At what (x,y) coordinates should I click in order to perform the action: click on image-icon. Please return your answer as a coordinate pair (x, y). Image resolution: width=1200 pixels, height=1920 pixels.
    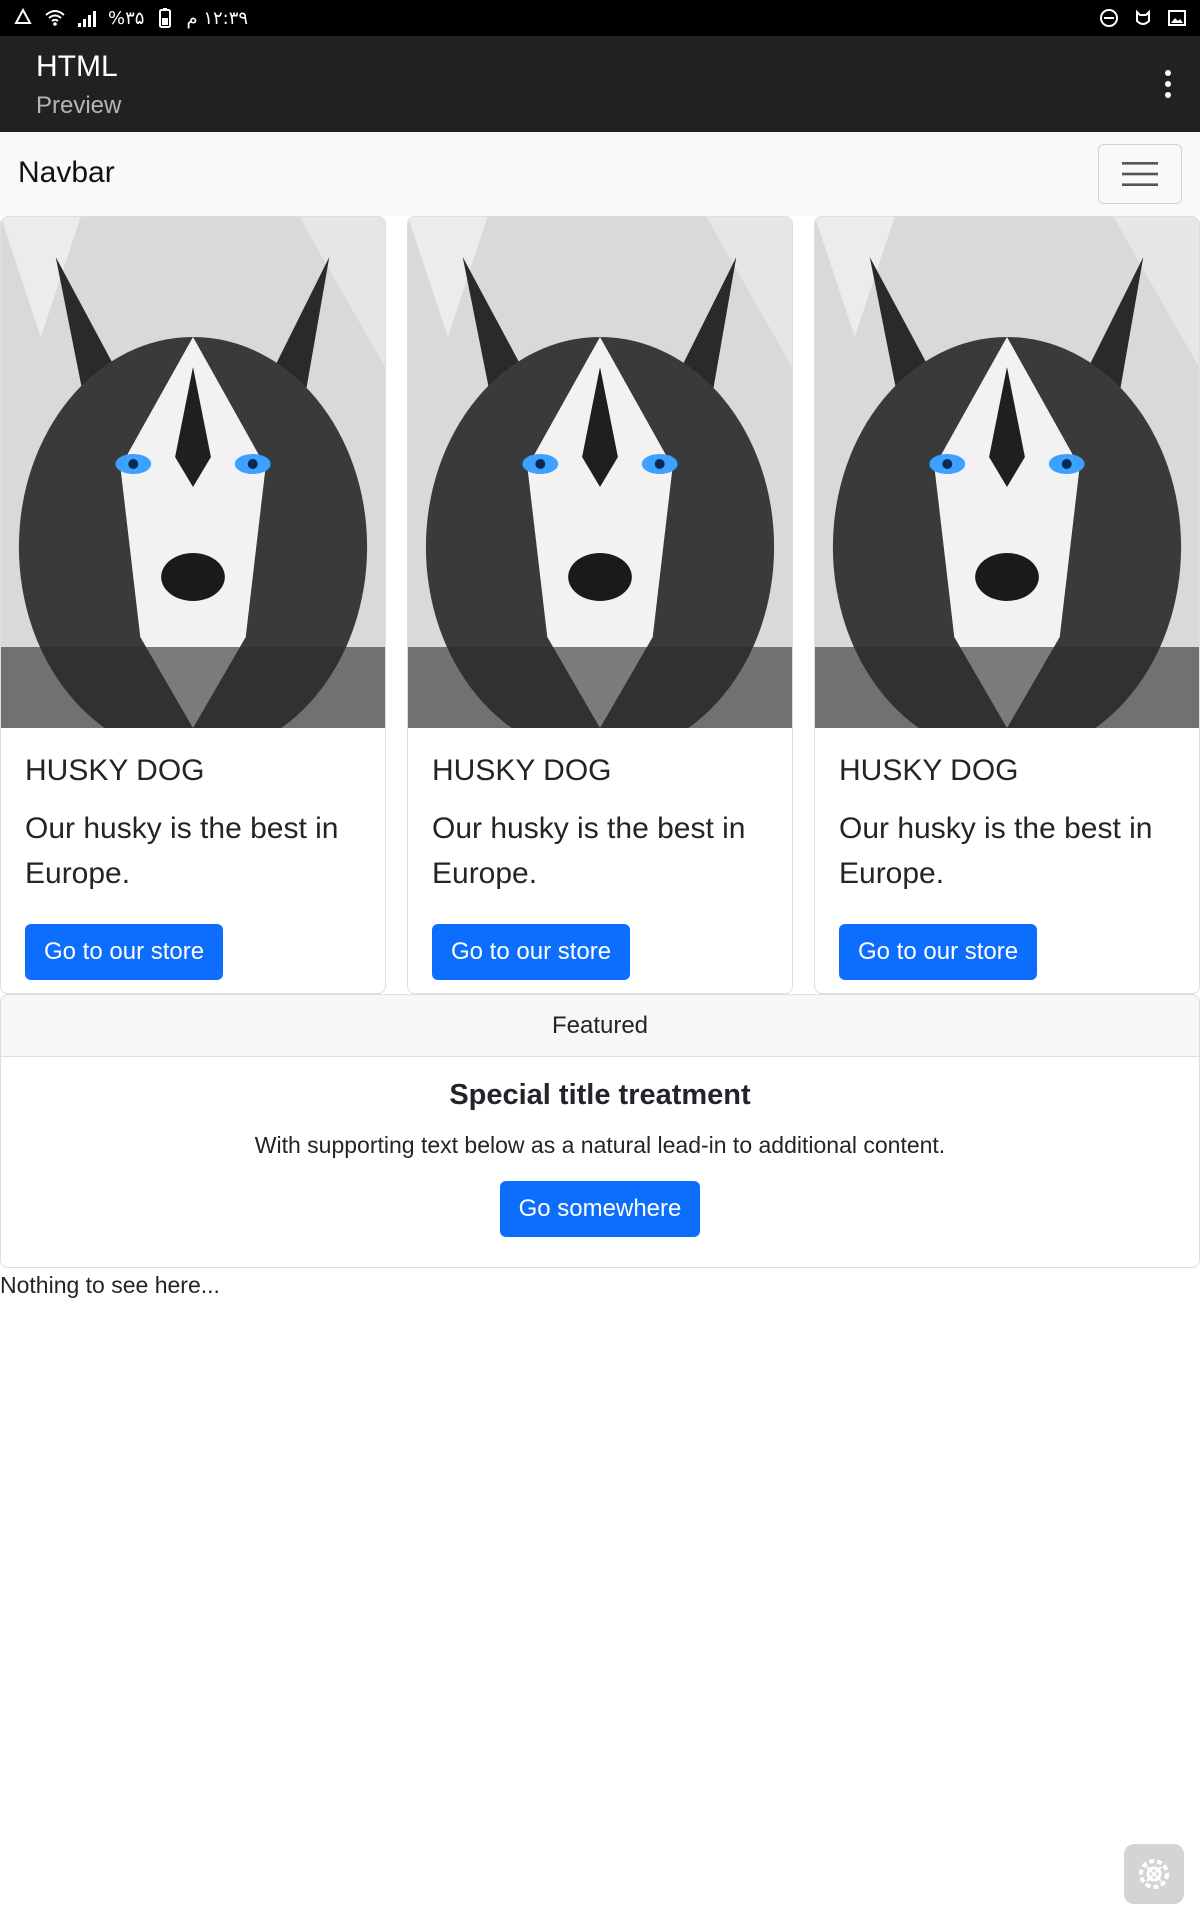
    Looking at the image, I should click on (1177, 18).